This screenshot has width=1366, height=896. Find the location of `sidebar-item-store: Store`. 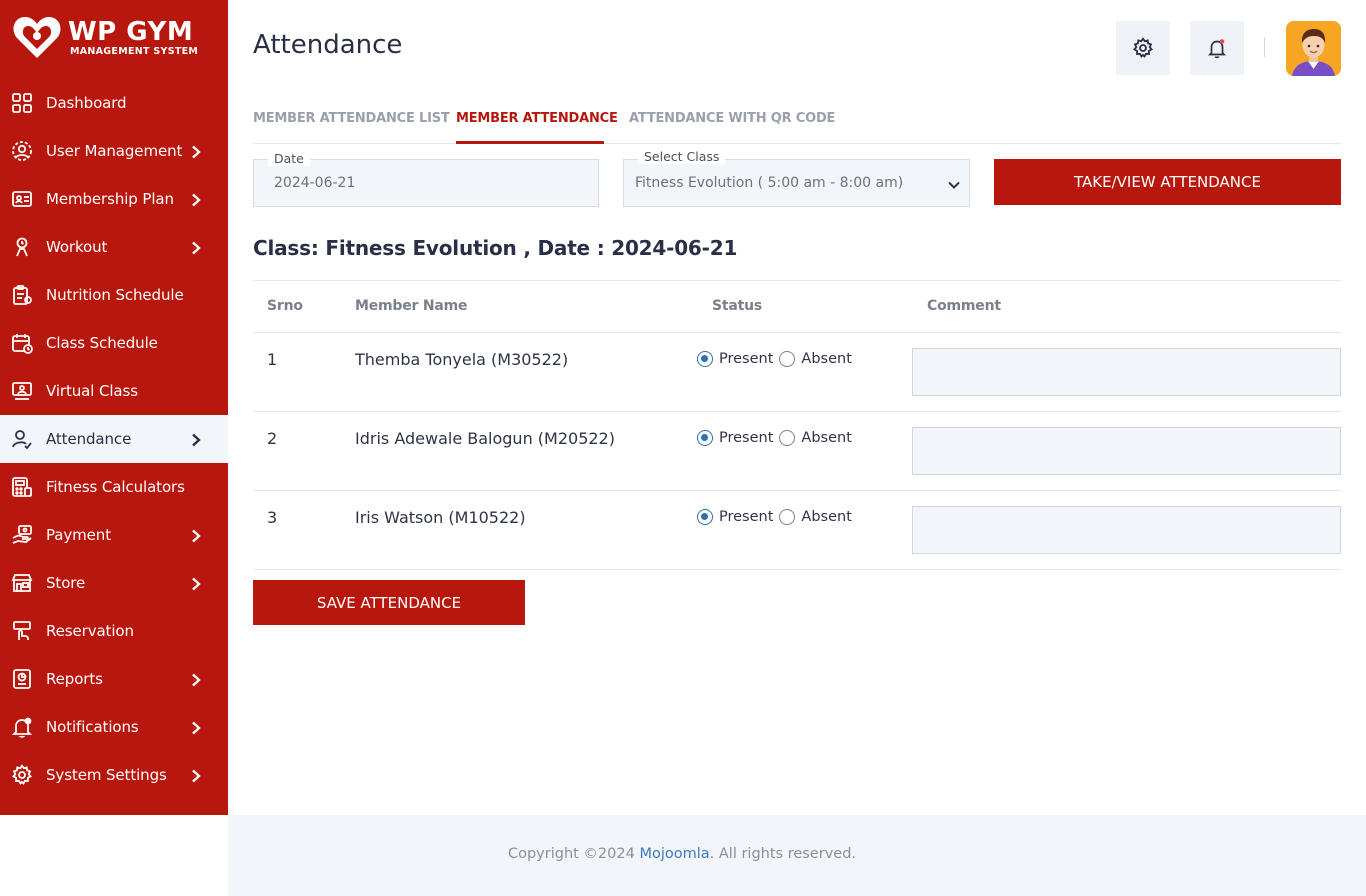

sidebar-item-store: Store is located at coordinates (114, 583).